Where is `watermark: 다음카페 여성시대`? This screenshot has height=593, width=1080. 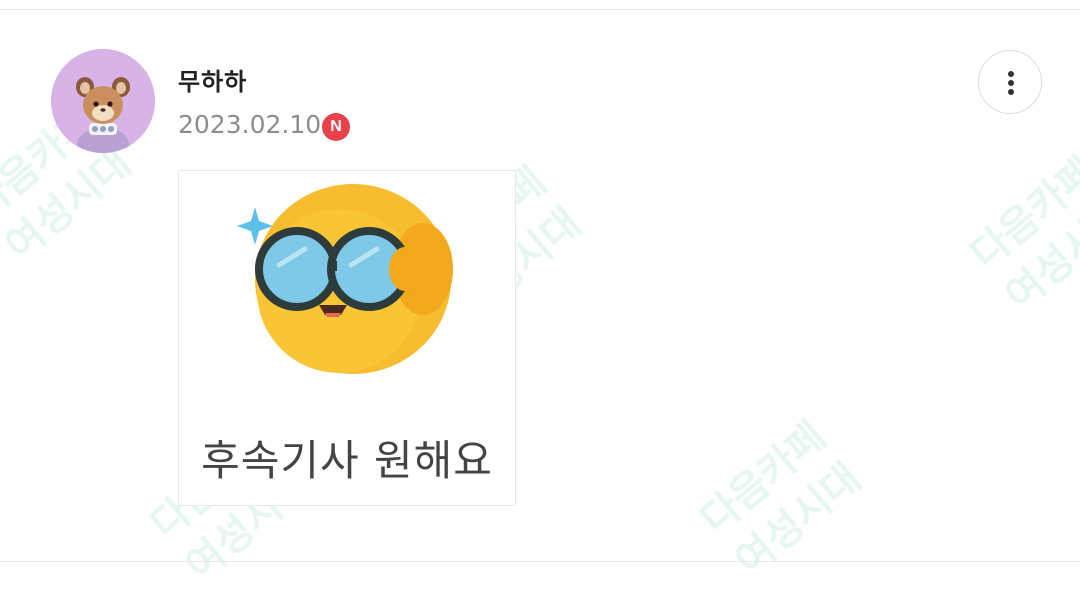 watermark: 다음카페 여성시대 is located at coordinates (1020, 233).